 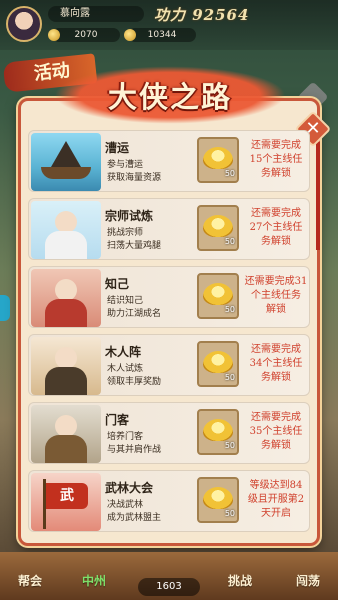 What do you see at coordinates (66, 222) in the screenshot?
I see `master-head-icon` at bounding box center [66, 222].